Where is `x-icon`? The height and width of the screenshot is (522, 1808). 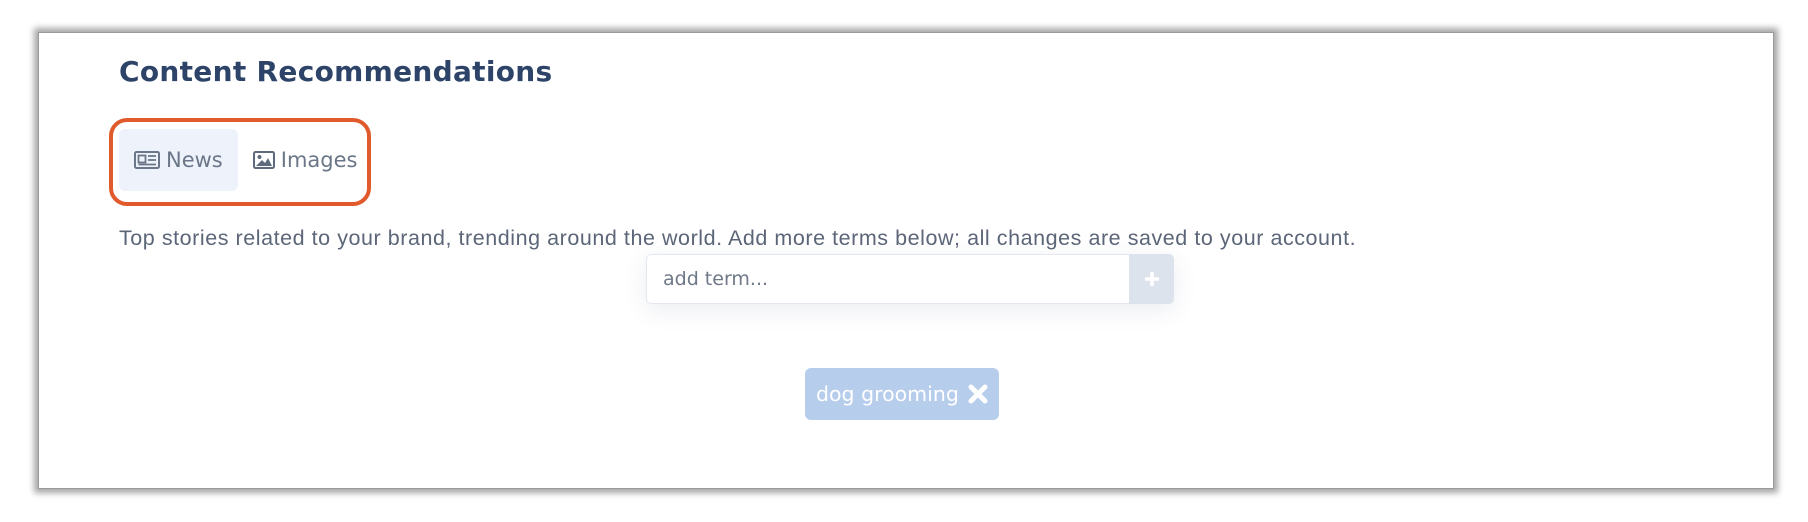 x-icon is located at coordinates (978, 394).